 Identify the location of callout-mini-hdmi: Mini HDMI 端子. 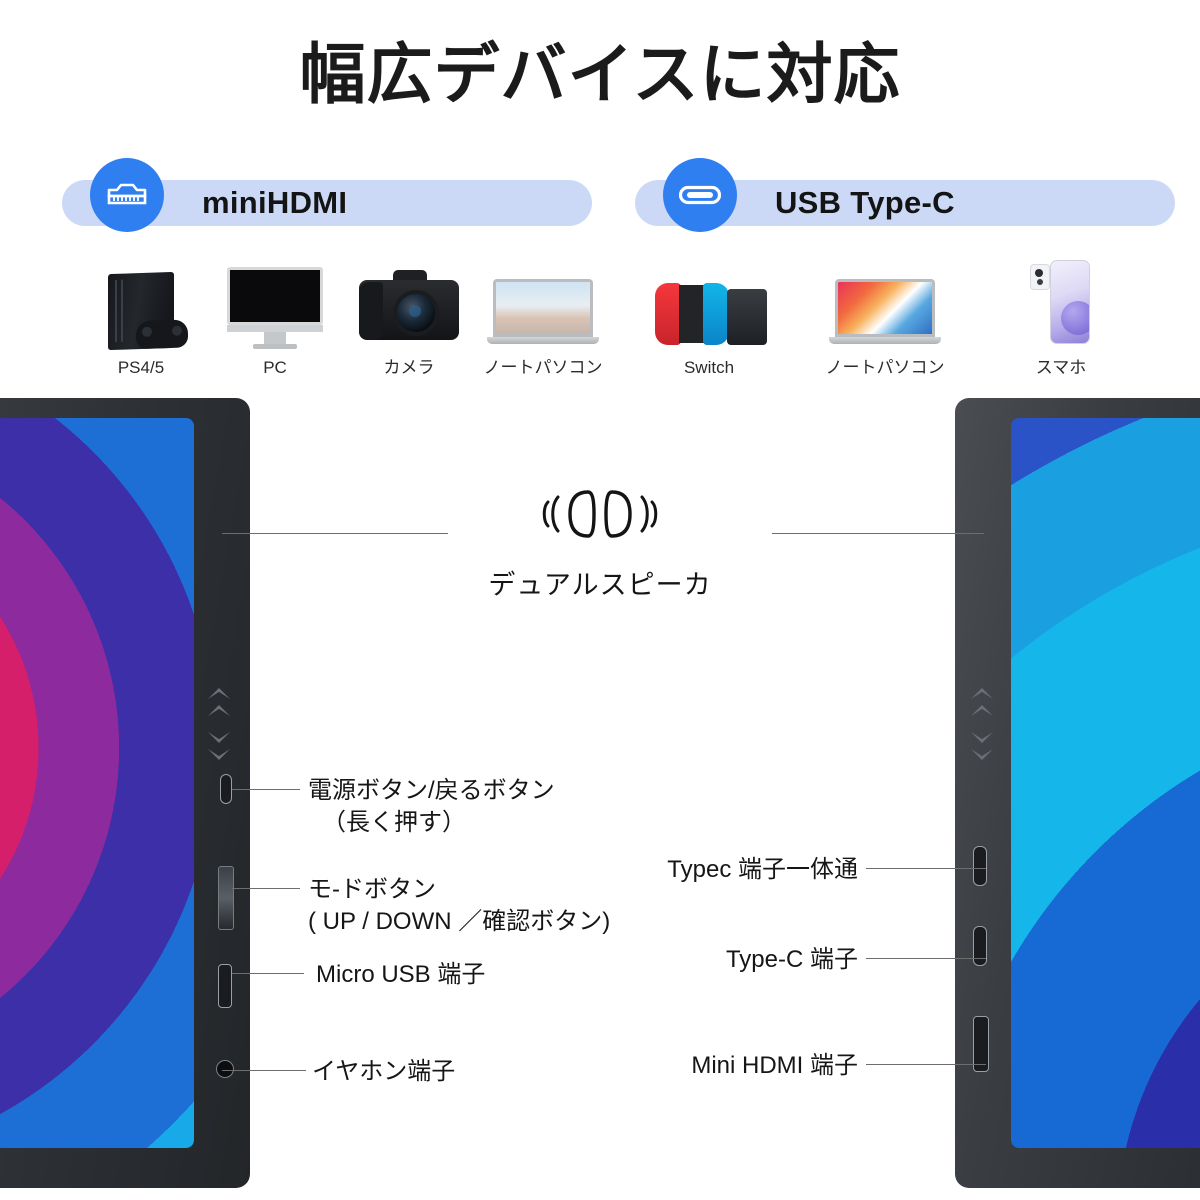
(749, 1066).